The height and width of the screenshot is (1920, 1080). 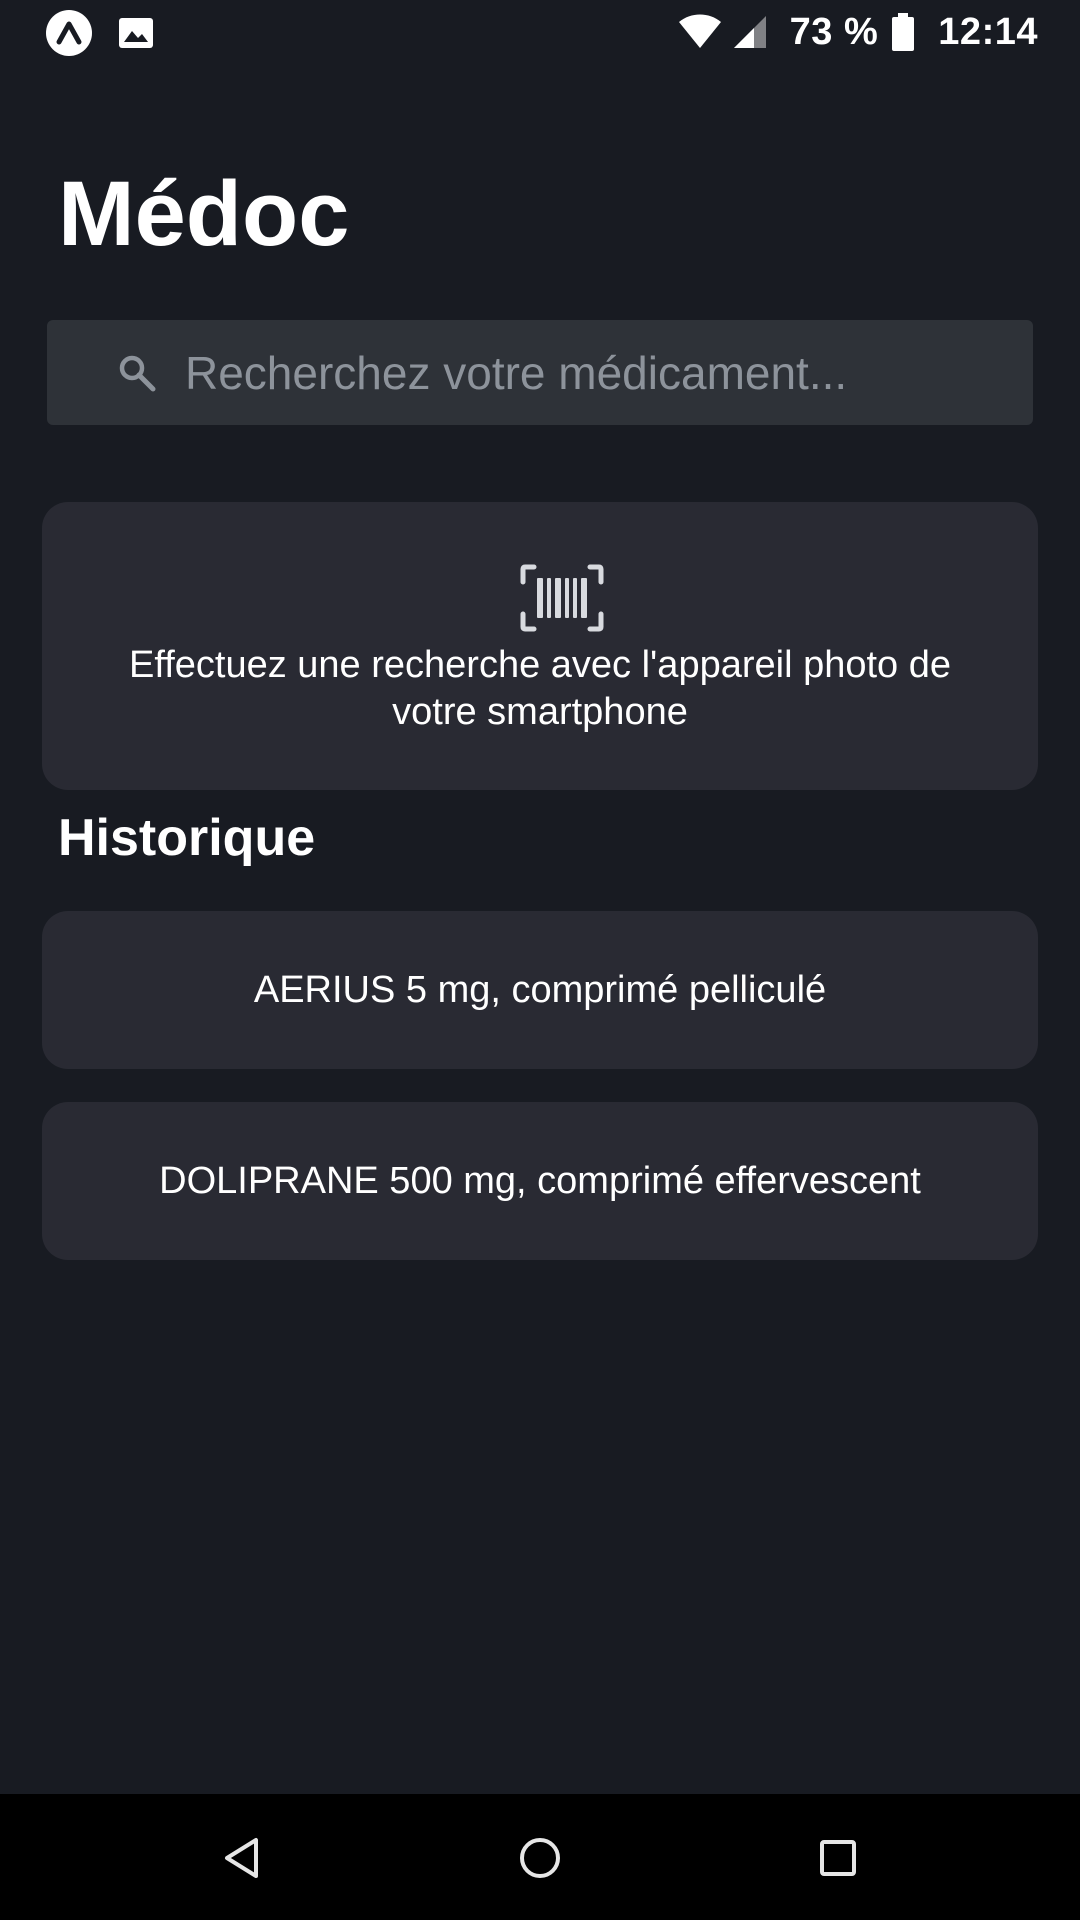 I want to click on search-bar, so click(x=540, y=372).